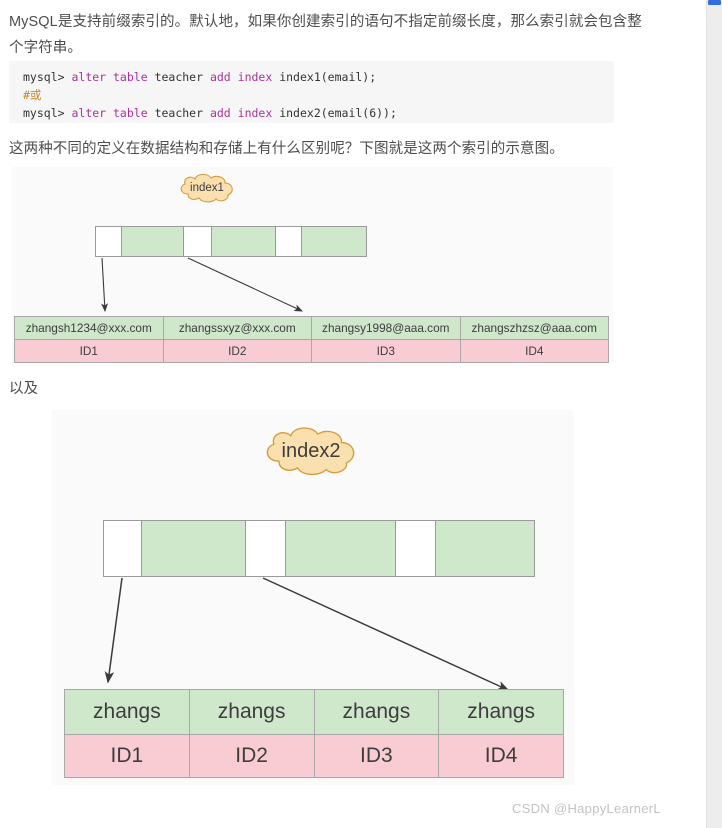 This screenshot has width=722, height=828. I want to click on index1-cloud-shape: index1, so click(207, 188).